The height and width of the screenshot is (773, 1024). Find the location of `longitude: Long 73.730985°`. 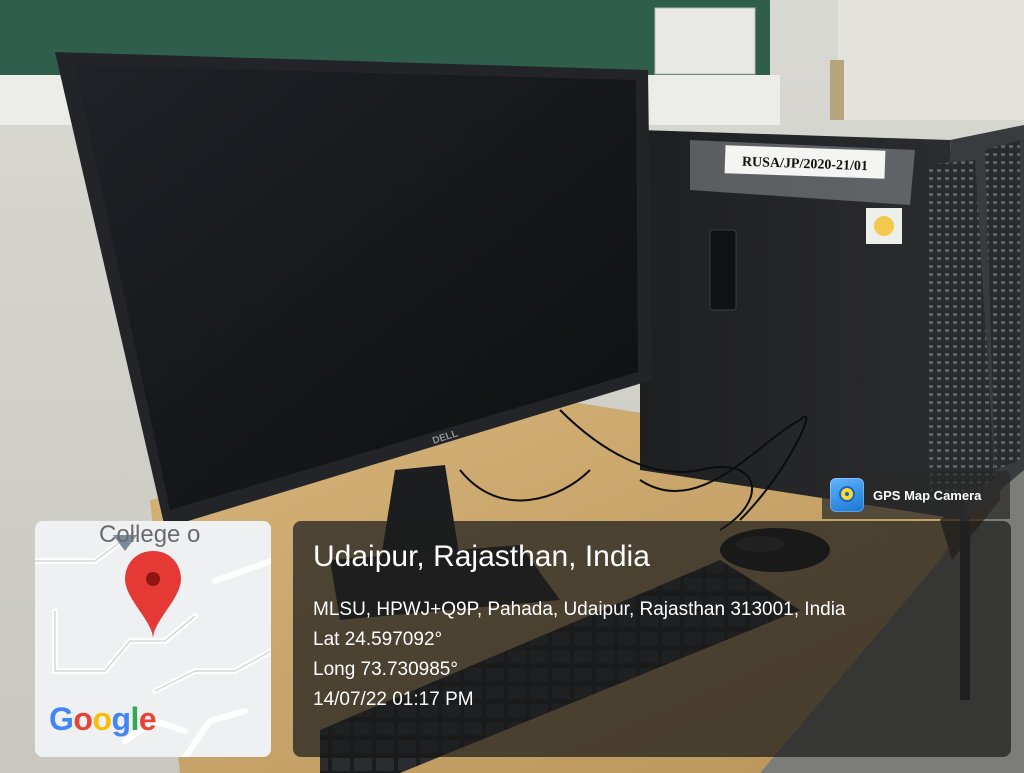

longitude: Long 73.730985° is located at coordinates (385, 669).